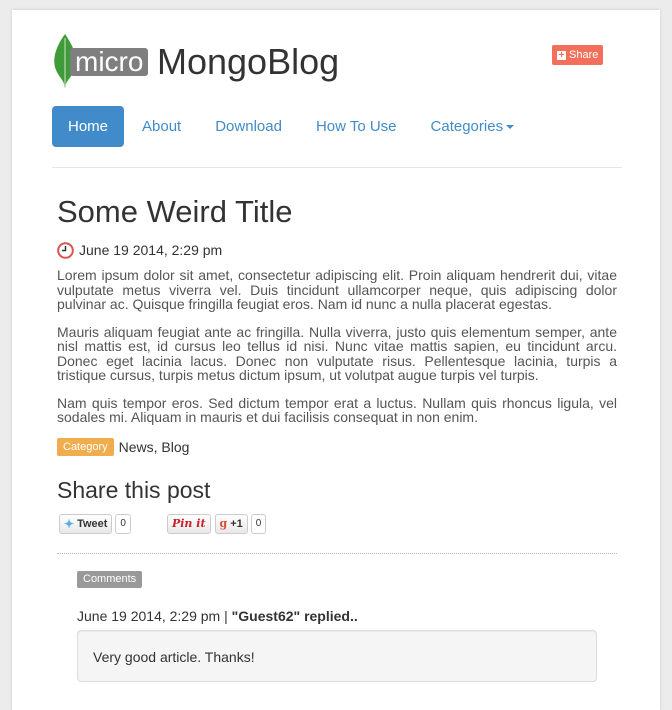  Describe the element at coordinates (294, 616) in the screenshot. I see `comment-author: "Guest62" replied..` at that location.